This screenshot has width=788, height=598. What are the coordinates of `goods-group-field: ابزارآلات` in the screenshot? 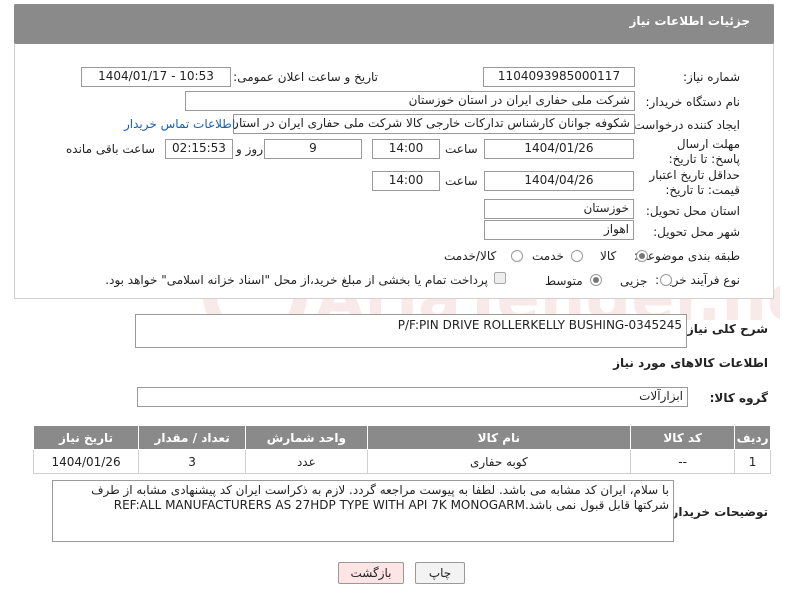 It's located at (412, 397).